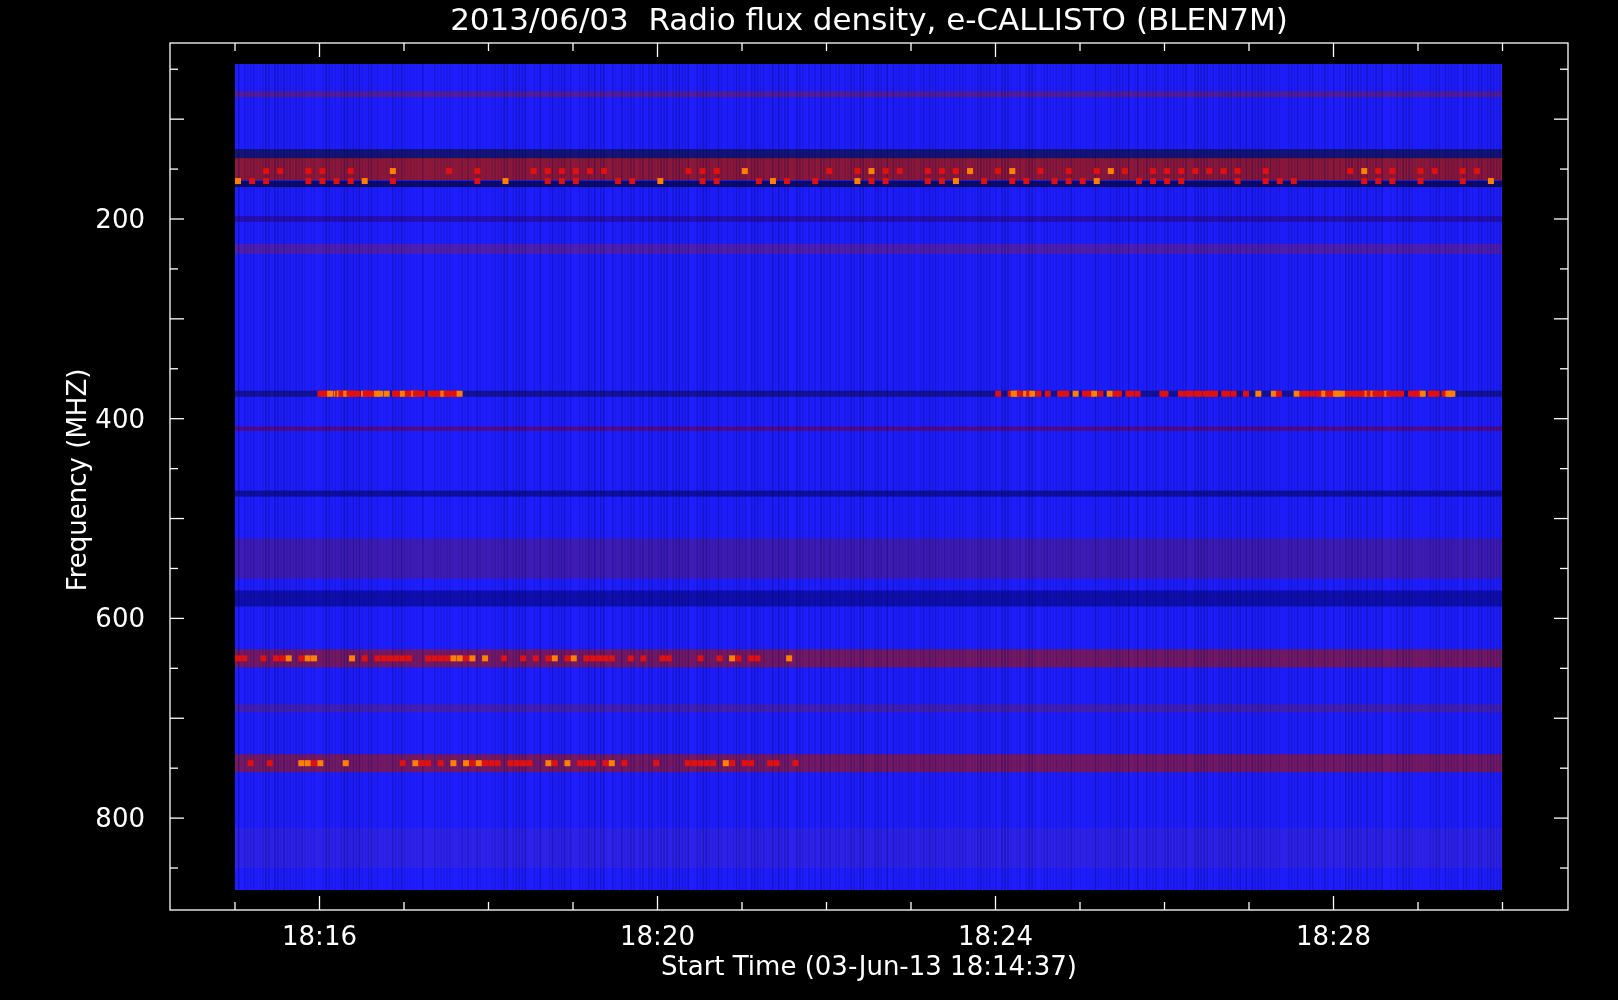 This screenshot has height=1000, width=1618. What do you see at coordinates (869, 19) in the screenshot?
I see `chart-title: 2013/06/03 Radio flux density, e-CALLISTO (BLEN7M)` at bounding box center [869, 19].